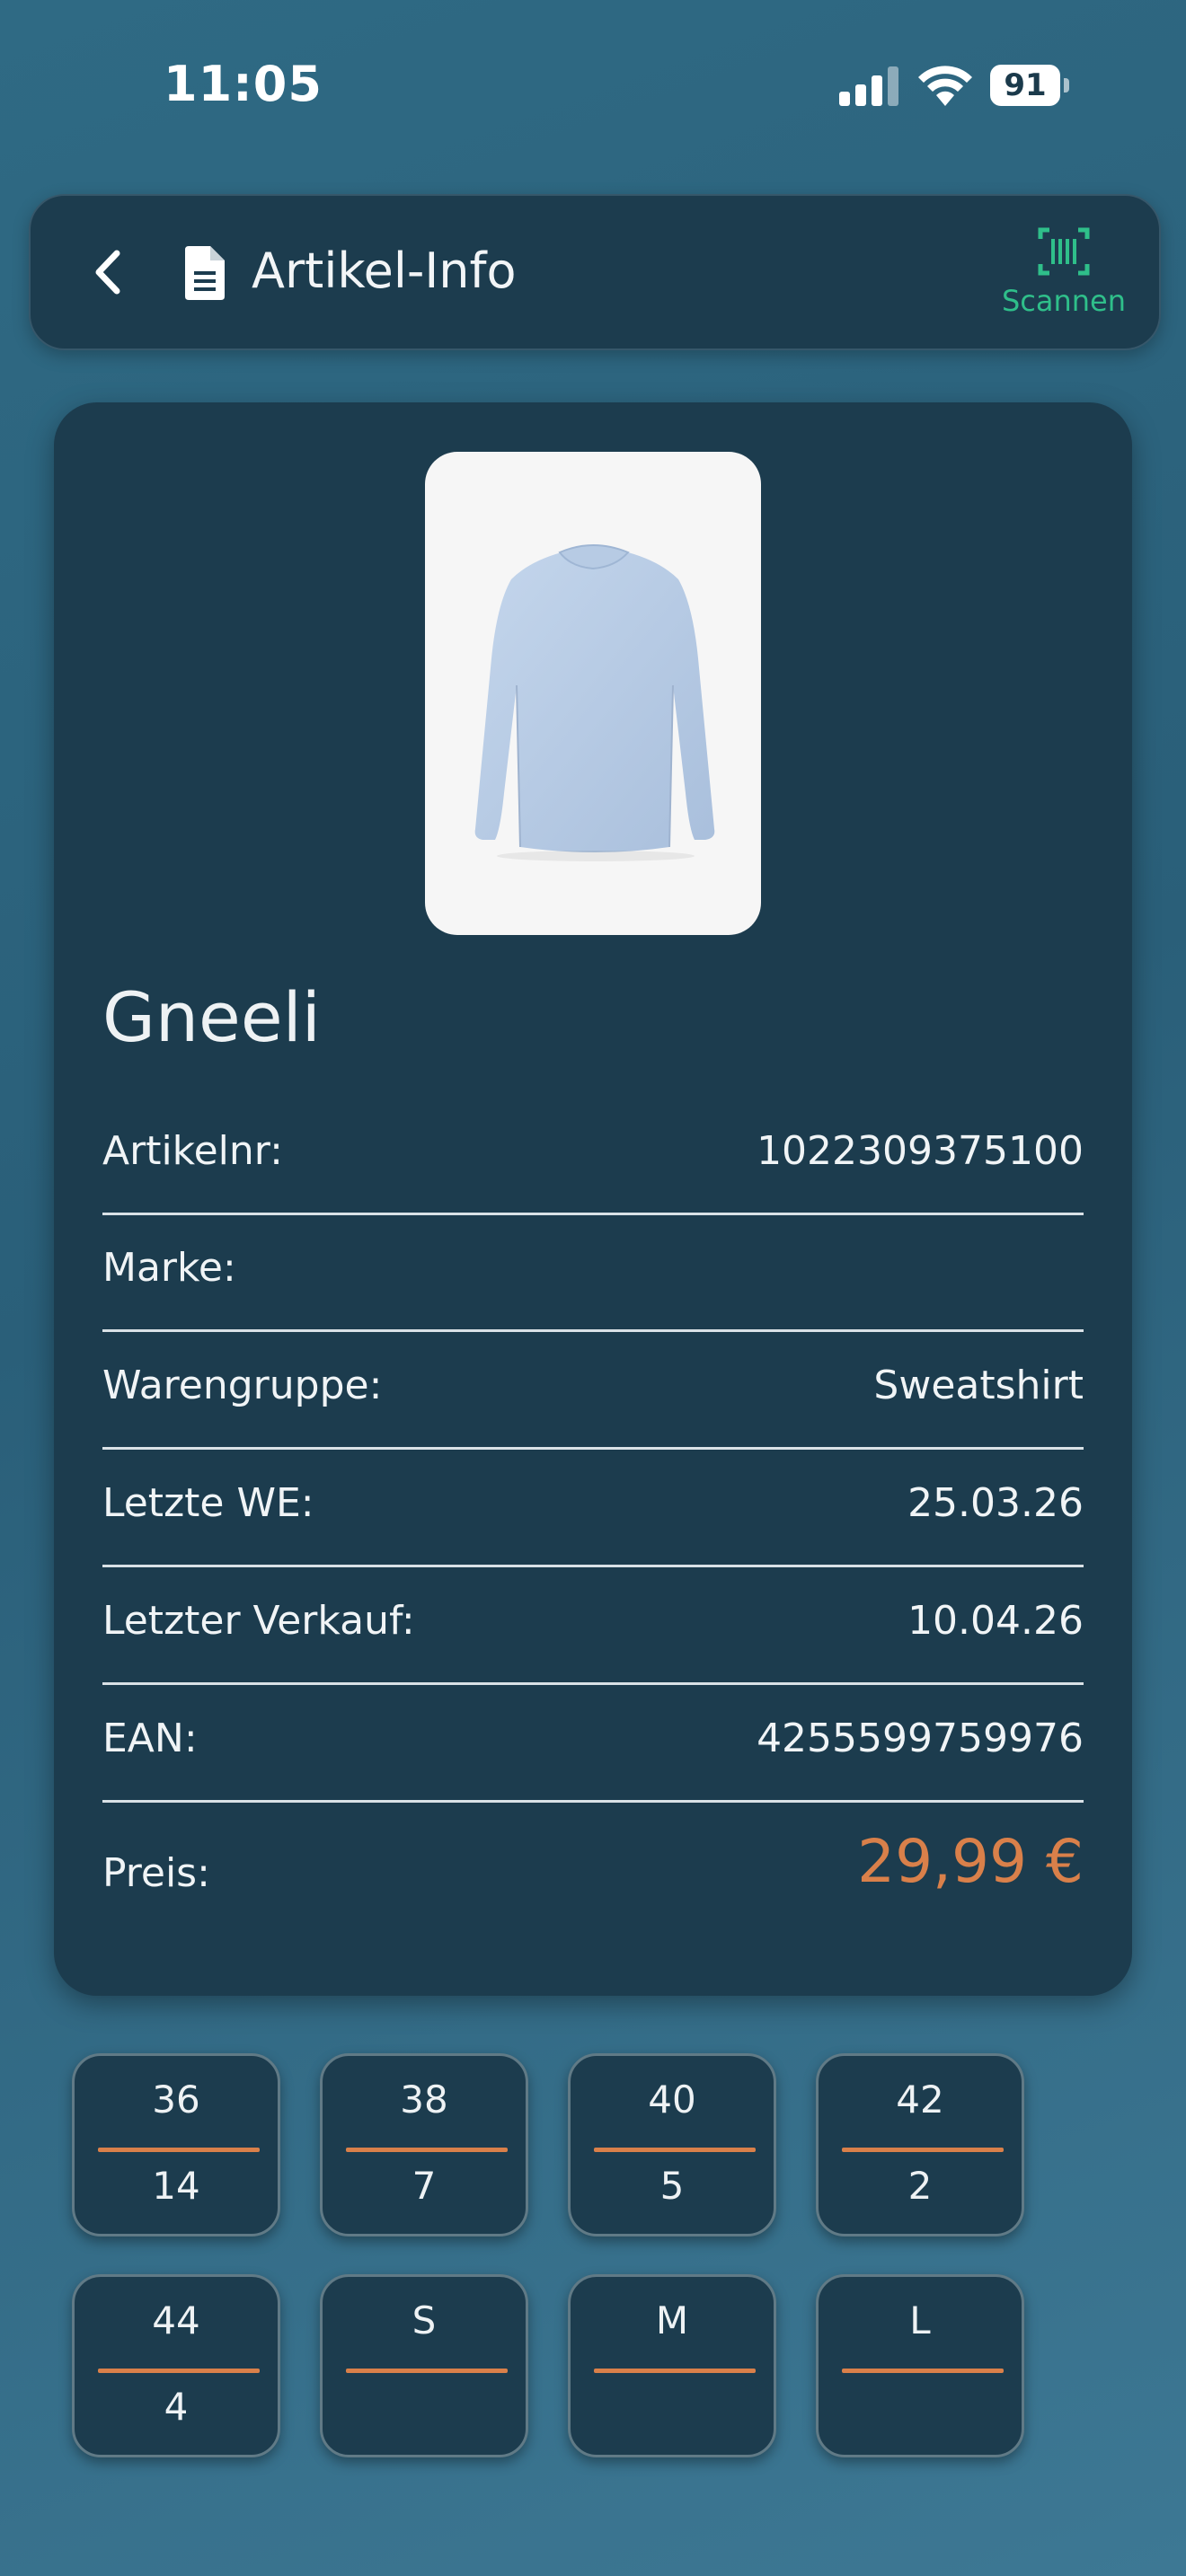  I want to click on field-value: 10.04.26, so click(995, 1621).